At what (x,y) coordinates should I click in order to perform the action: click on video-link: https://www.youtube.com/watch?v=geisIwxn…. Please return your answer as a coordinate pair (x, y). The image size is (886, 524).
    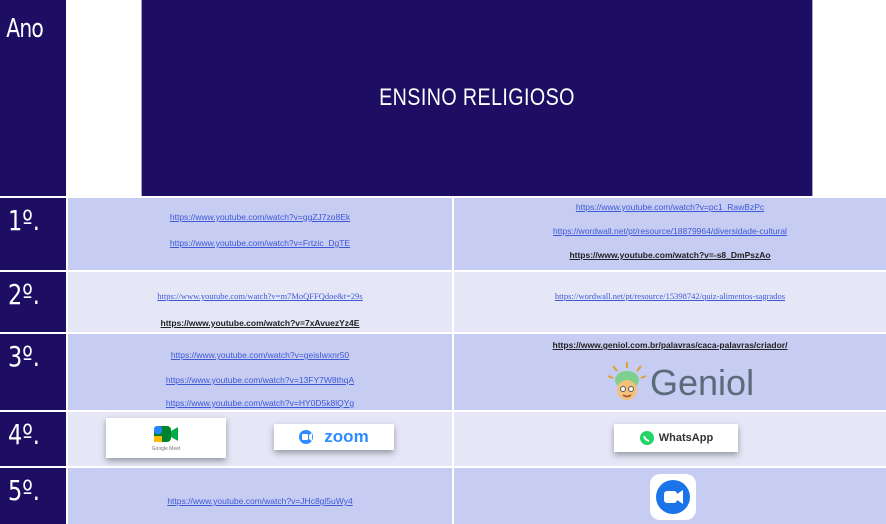
    Looking at the image, I should click on (260, 355).